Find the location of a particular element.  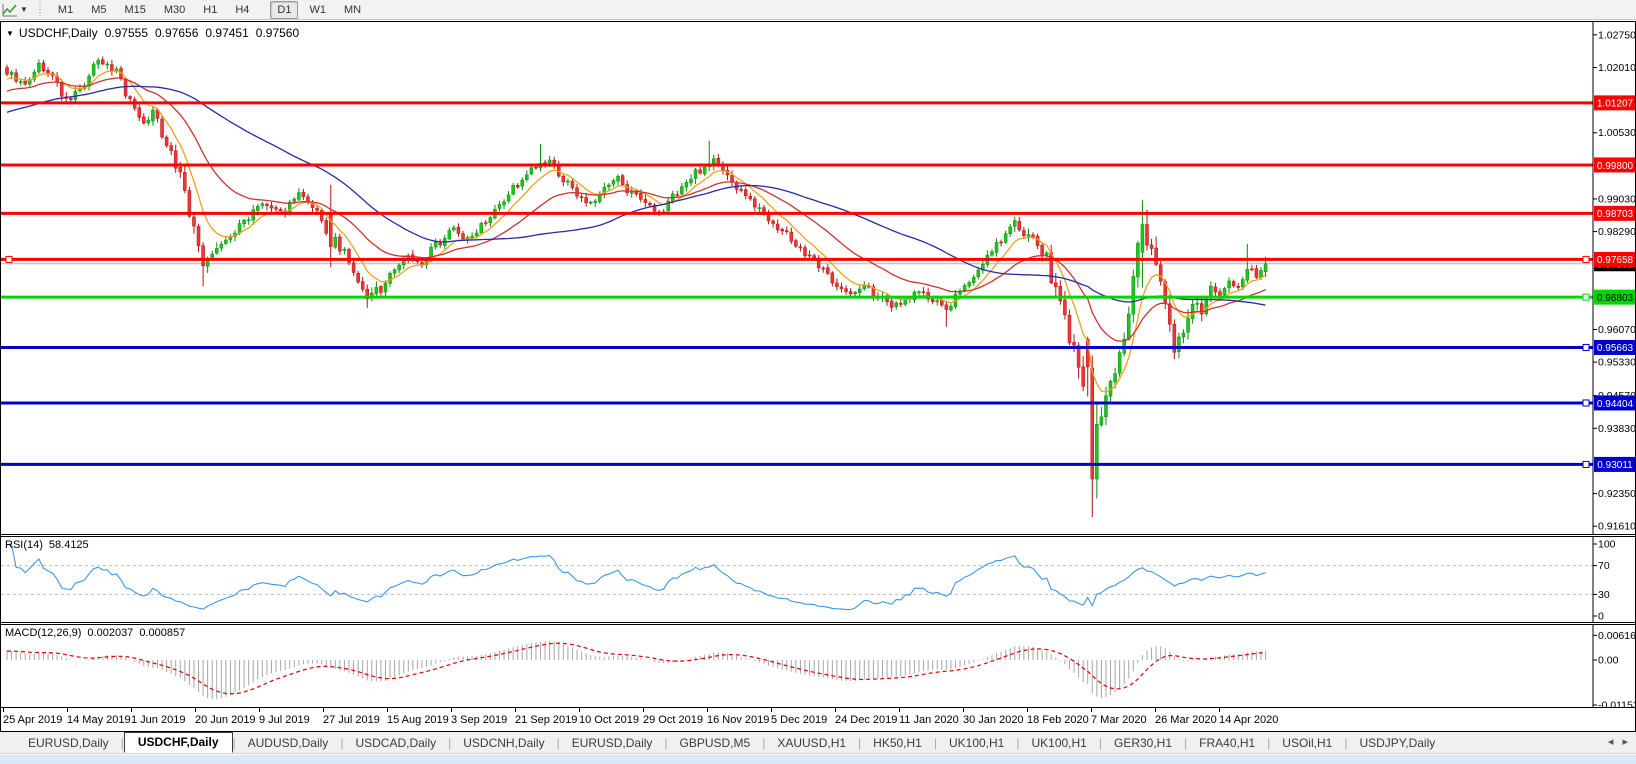

rsi-tick: 70 is located at coordinates (1604, 566).